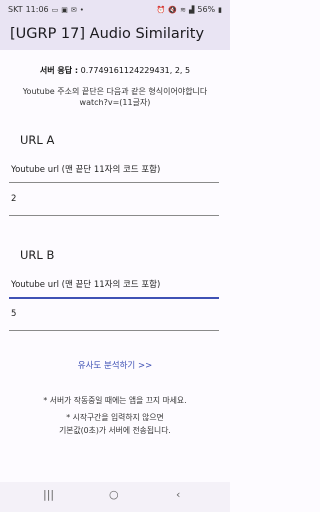 This screenshot has width=320, height=512. What do you see at coordinates (15, 9) in the screenshot?
I see `carrier-label: SKT` at bounding box center [15, 9].